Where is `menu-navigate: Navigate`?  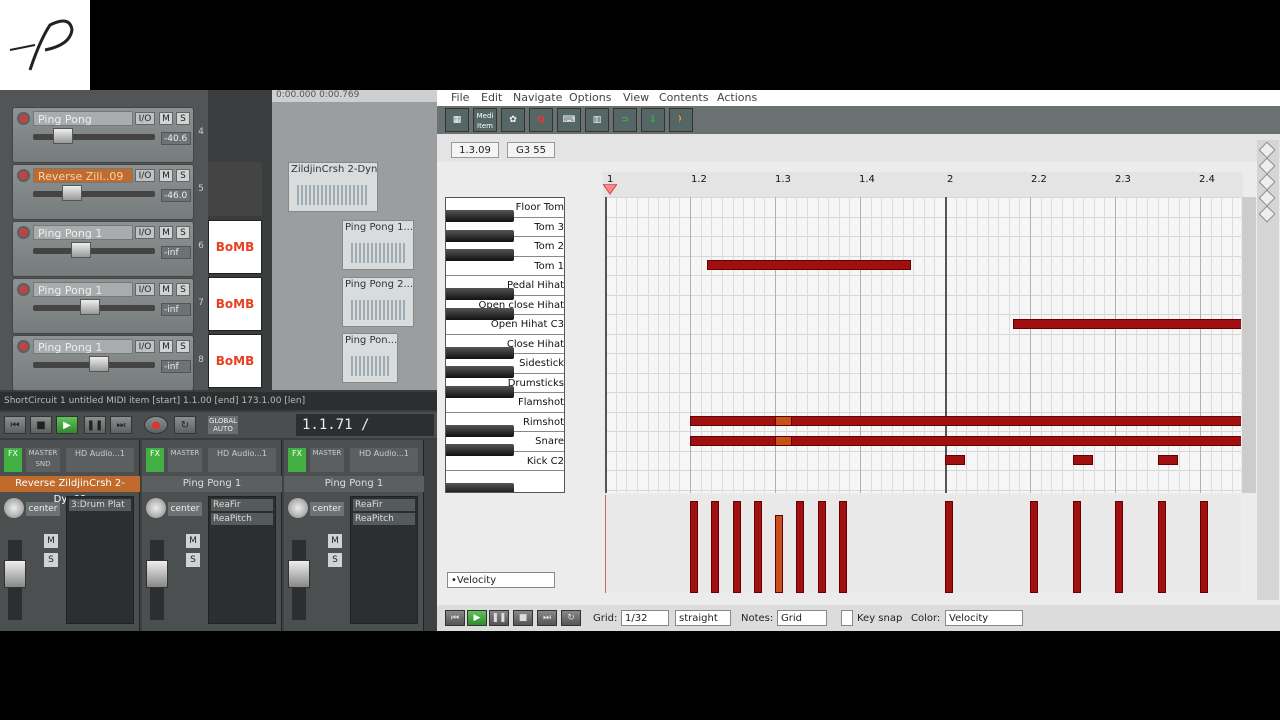
menu-navigate: Navigate is located at coordinates (537, 98).